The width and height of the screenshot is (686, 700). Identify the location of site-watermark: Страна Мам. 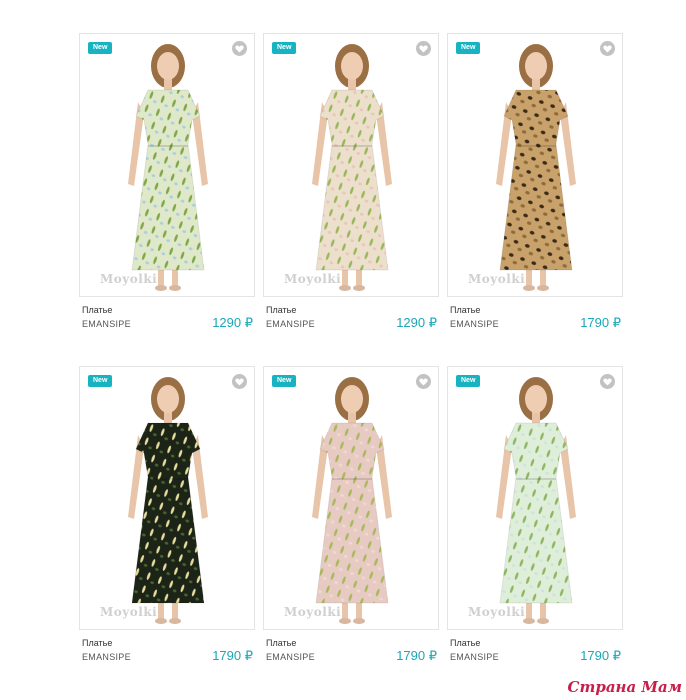
(624, 687).